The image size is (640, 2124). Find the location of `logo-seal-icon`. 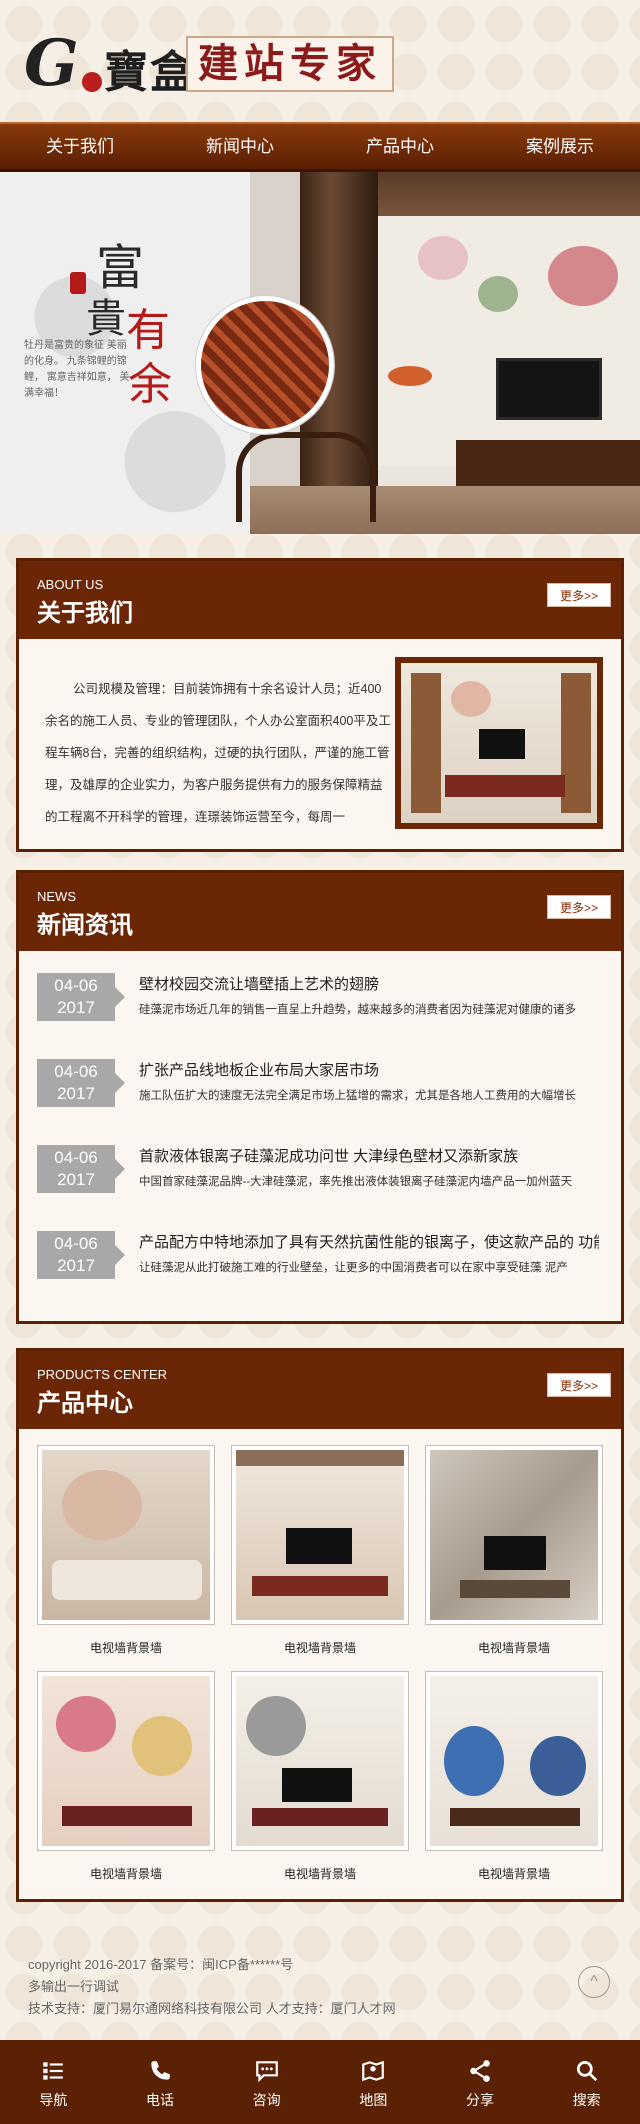

logo-seal-icon is located at coordinates (92, 82).